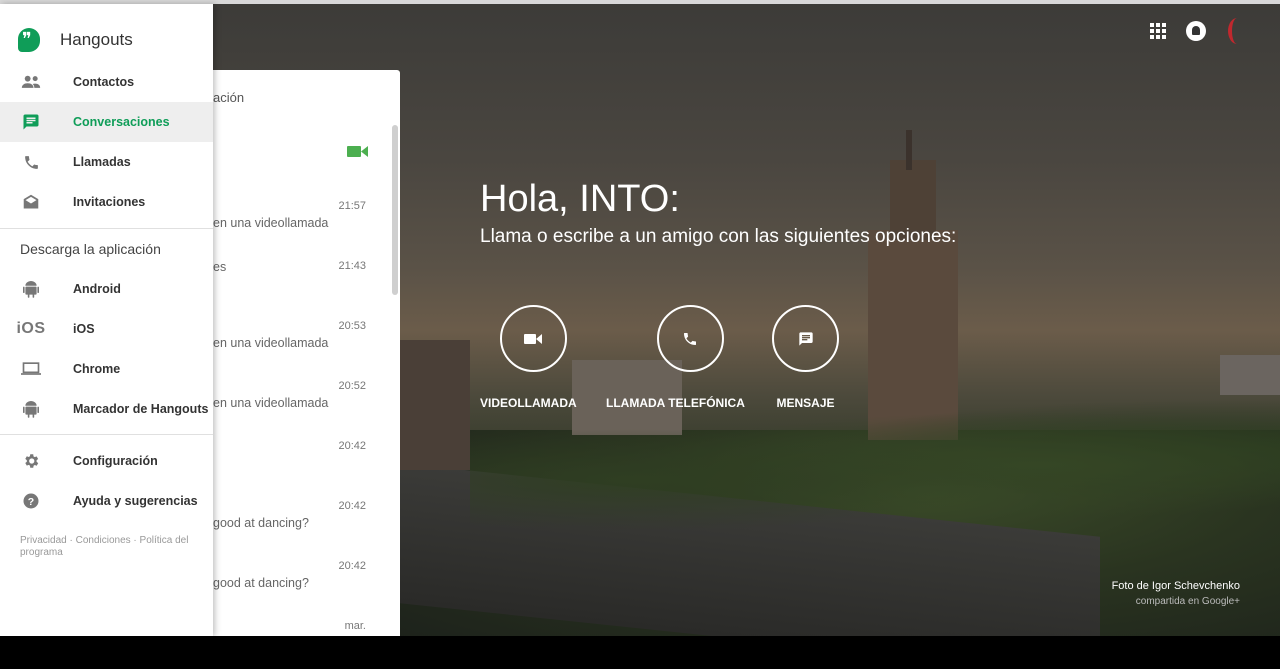  Describe the element at coordinates (31, 369) in the screenshot. I see `laptop-icon` at that location.